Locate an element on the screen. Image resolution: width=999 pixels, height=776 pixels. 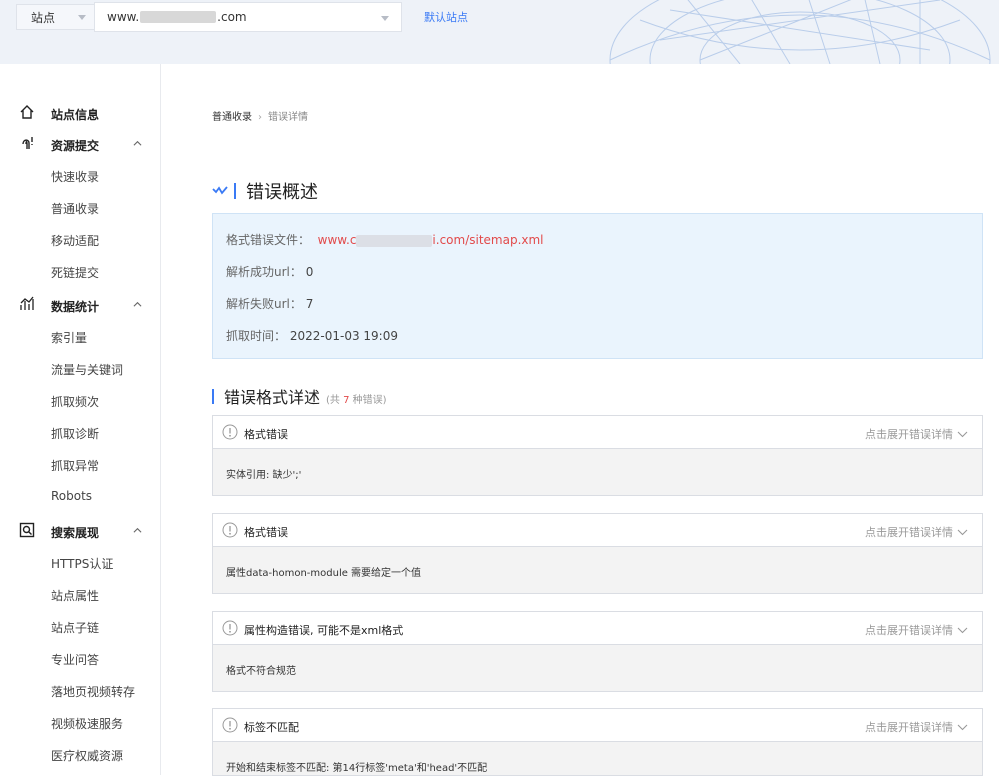
error-message: 格式不符合规范 is located at coordinates (261, 671).